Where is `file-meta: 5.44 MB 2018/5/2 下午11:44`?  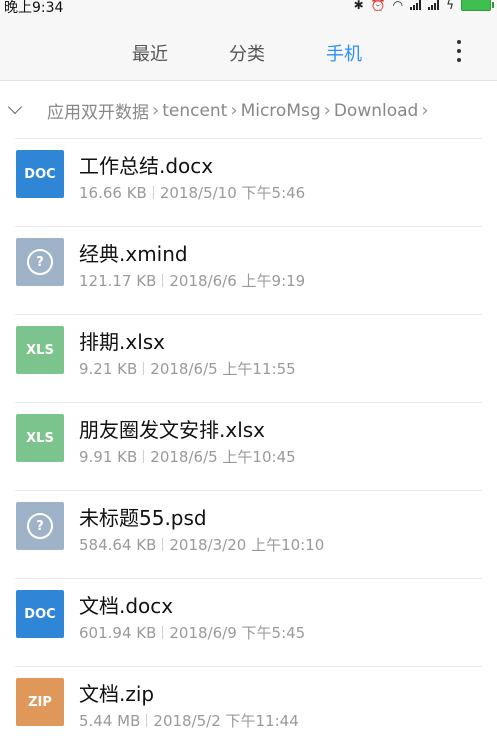
file-meta: 5.44 MB 2018/5/2 下午11:44 is located at coordinates (189, 720).